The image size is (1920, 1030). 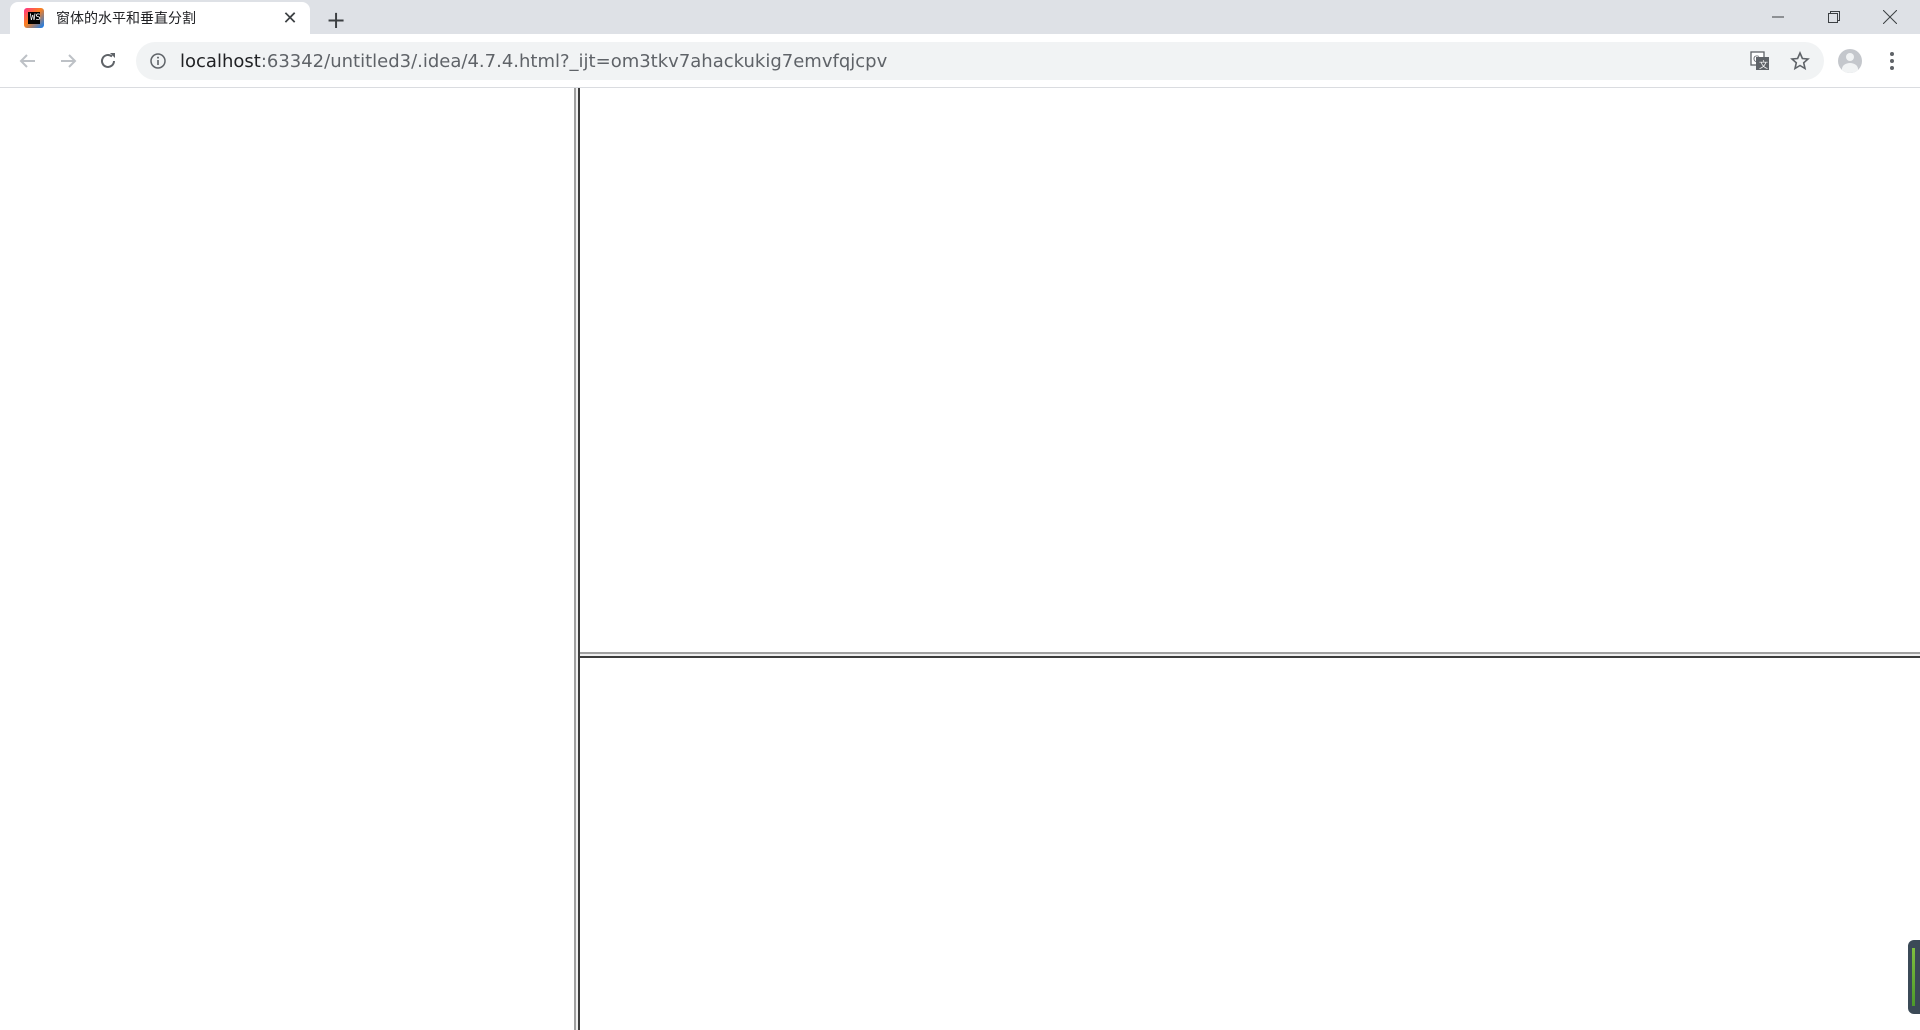 I want to click on info-icon, so click(x=158, y=61).